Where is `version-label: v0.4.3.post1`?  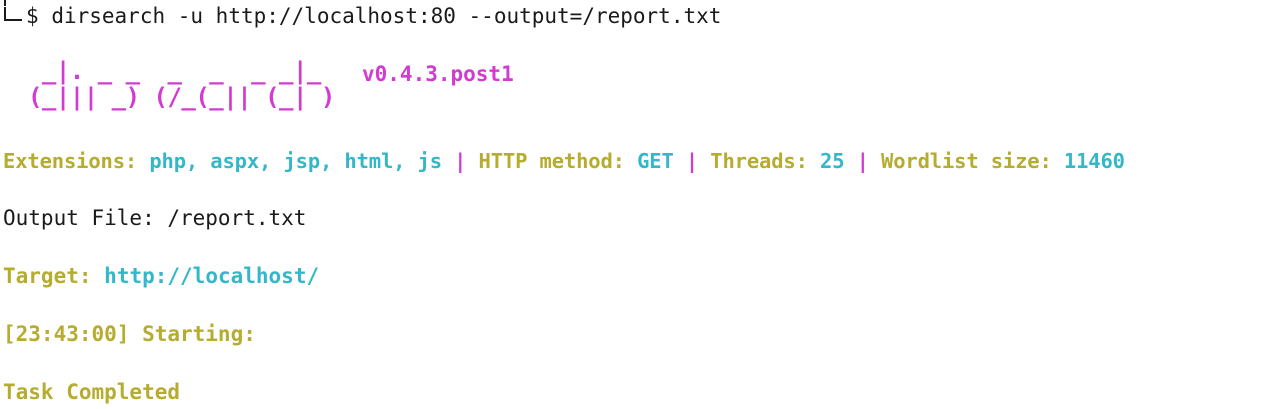 version-label: v0.4.3.post1 is located at coordinates (438, 74).